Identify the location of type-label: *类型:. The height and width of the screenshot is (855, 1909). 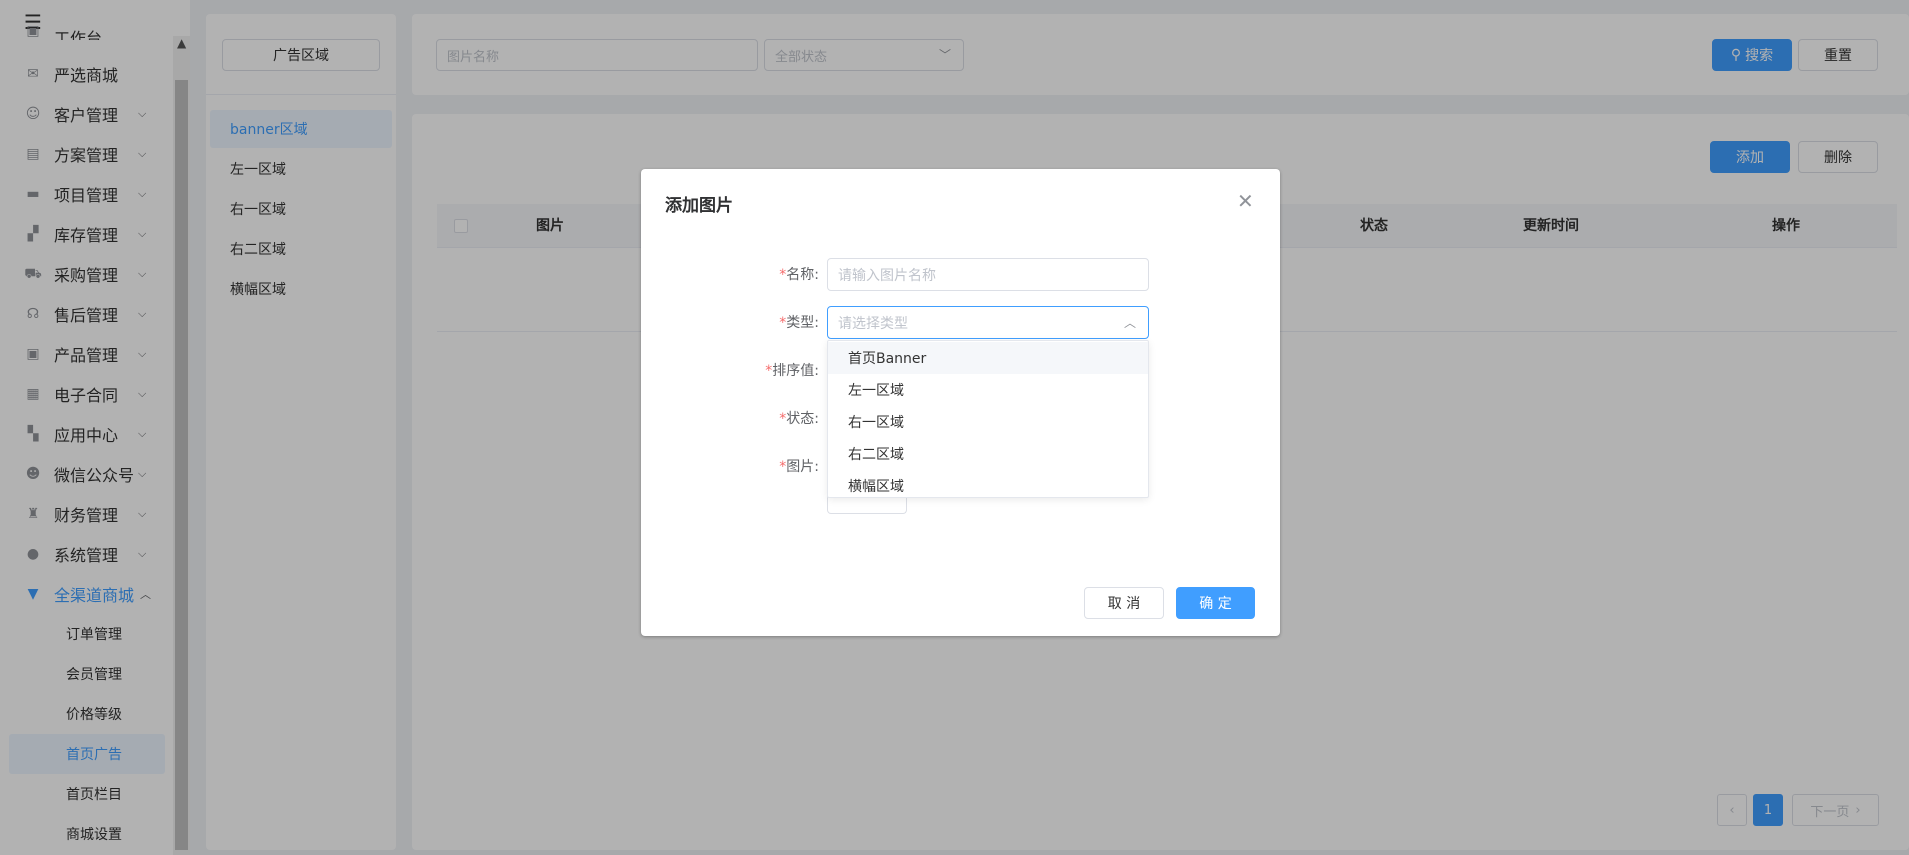
(799, 323).